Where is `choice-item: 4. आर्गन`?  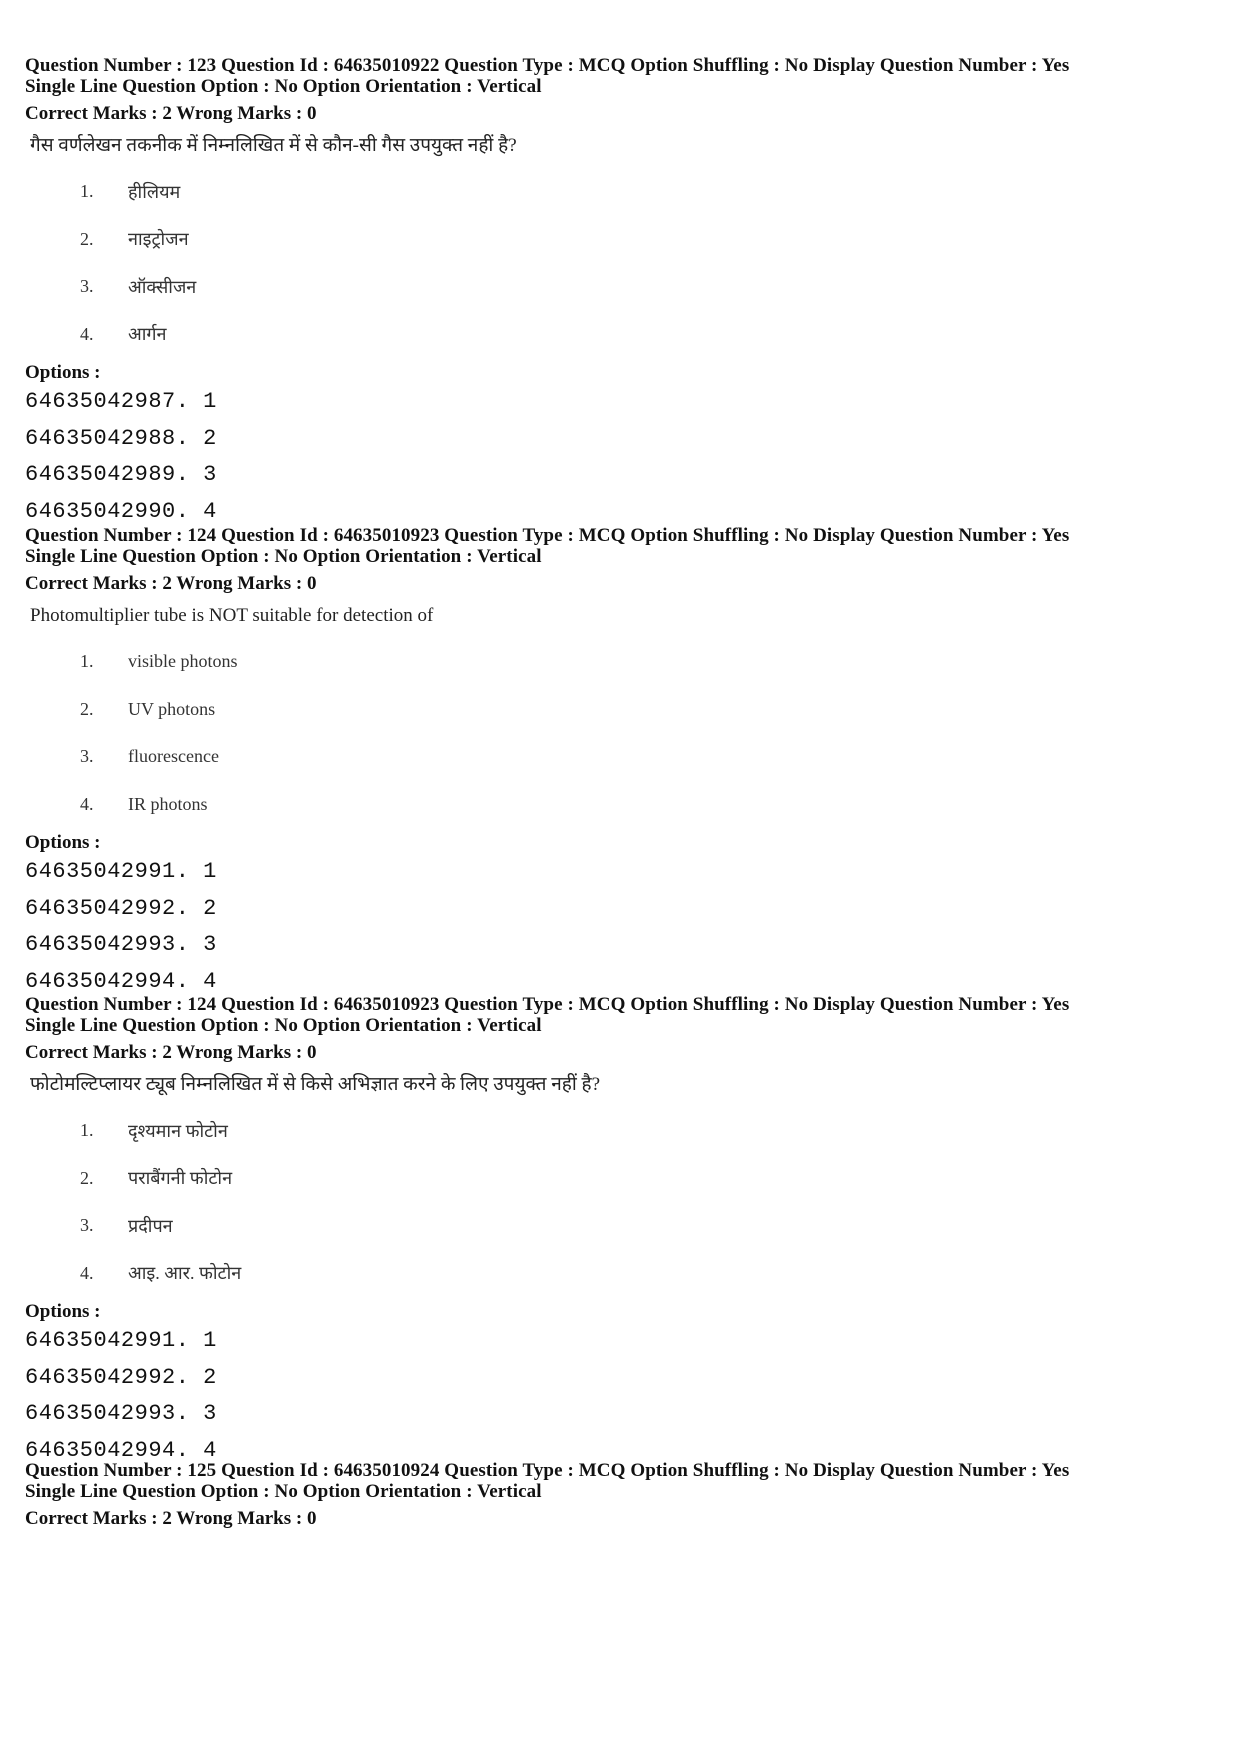
choice-item: 4. आर्गन is located at coordinates (625, 335).